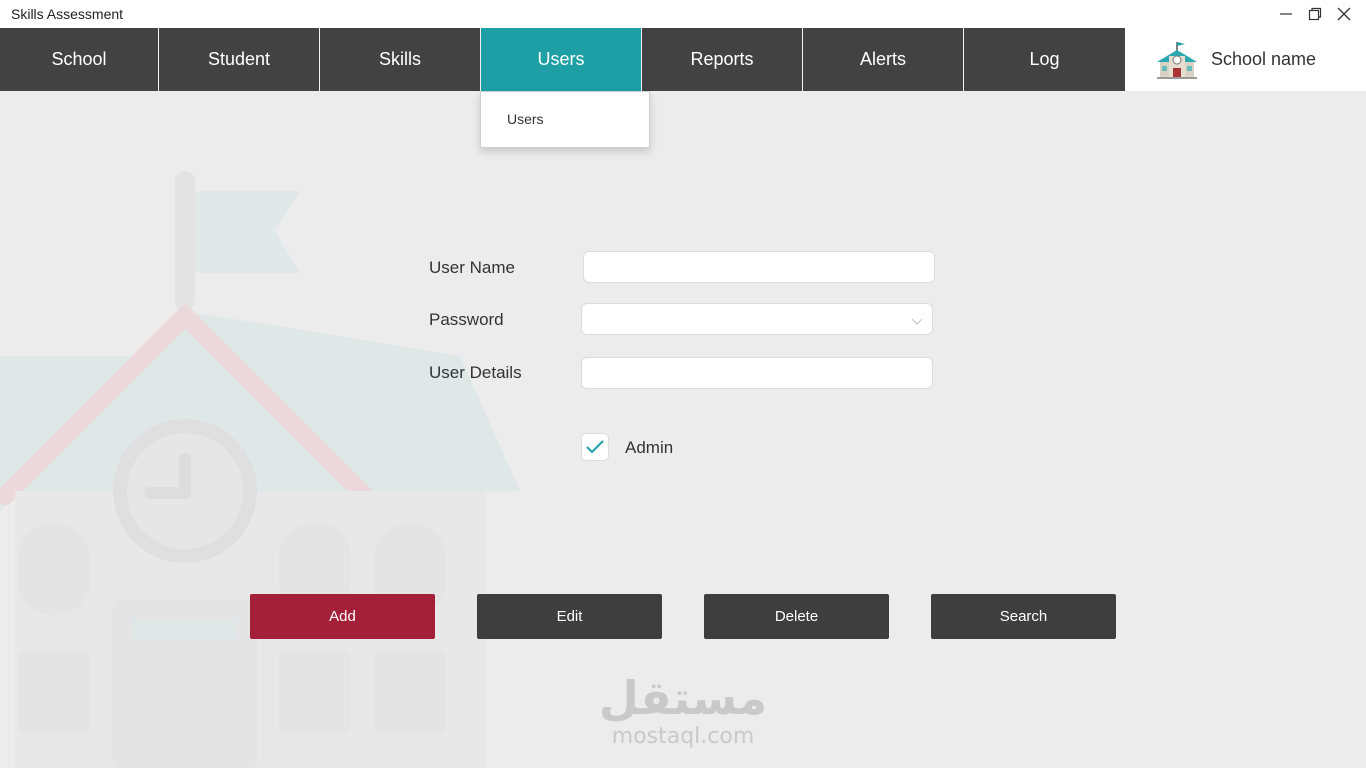 This screenshot has width=1366, height=768. What do you see at coordinates (722, 59) in the screenshot?
I see `nav-reports: Reports` at bounding box center [722, 59].